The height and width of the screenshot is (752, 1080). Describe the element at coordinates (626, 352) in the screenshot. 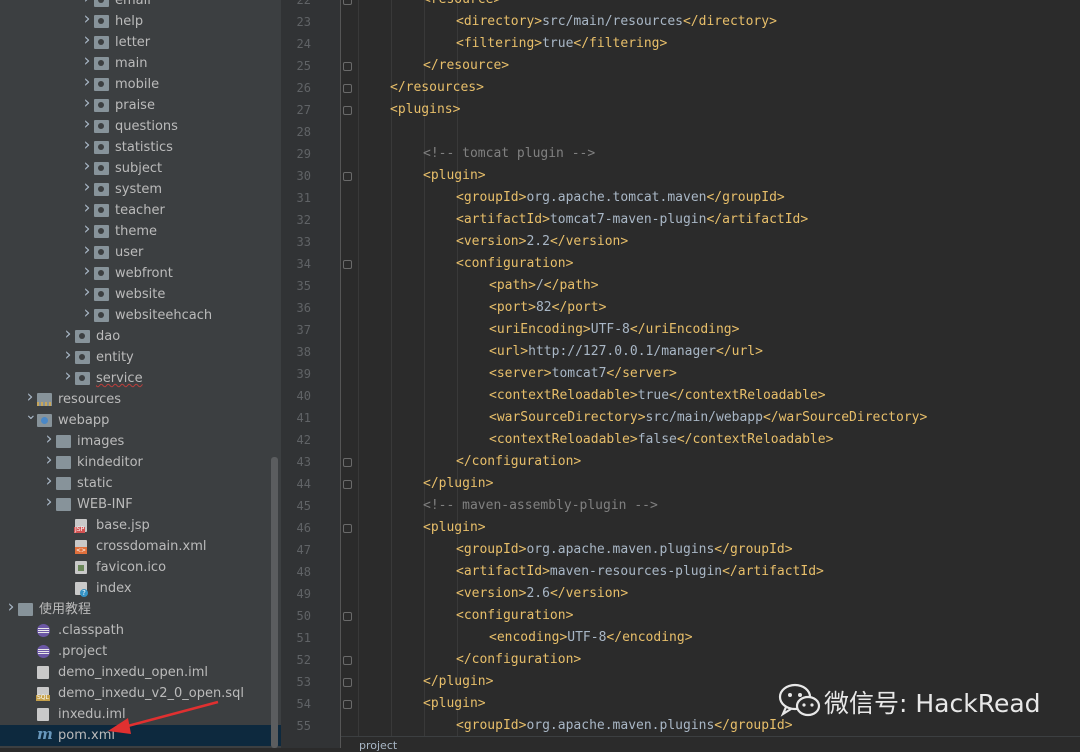

I see `code-line: <url>http://127.0.0.1/manager</url>` at that location.